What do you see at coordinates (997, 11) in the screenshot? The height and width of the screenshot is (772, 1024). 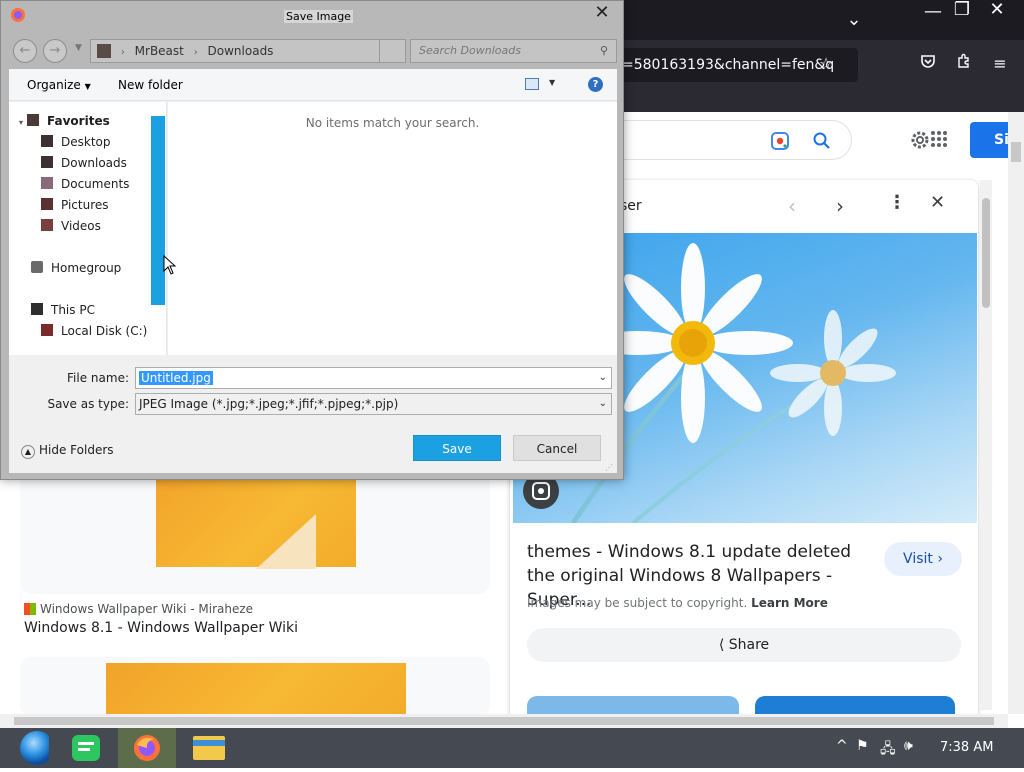 I see `close-window-button: ✕` at bounding box center [997, 11].